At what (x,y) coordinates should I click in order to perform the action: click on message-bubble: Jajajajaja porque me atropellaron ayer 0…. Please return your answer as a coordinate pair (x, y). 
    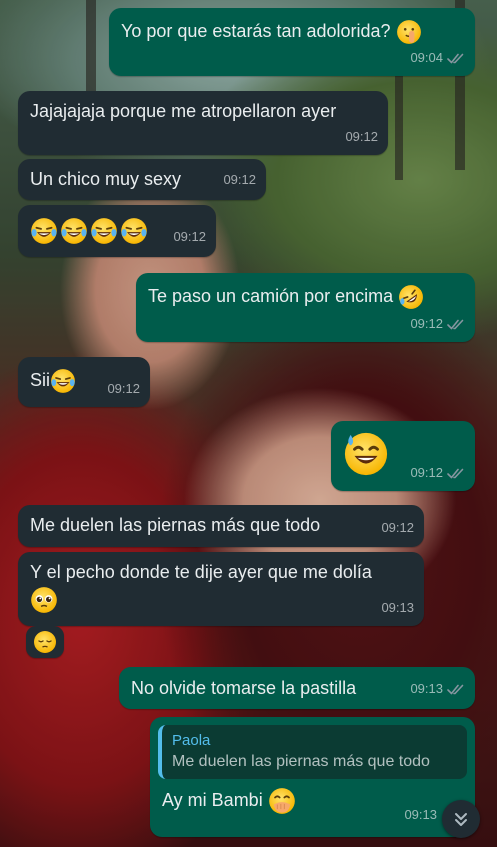
    Looking at the image, I should click on (203, 123).